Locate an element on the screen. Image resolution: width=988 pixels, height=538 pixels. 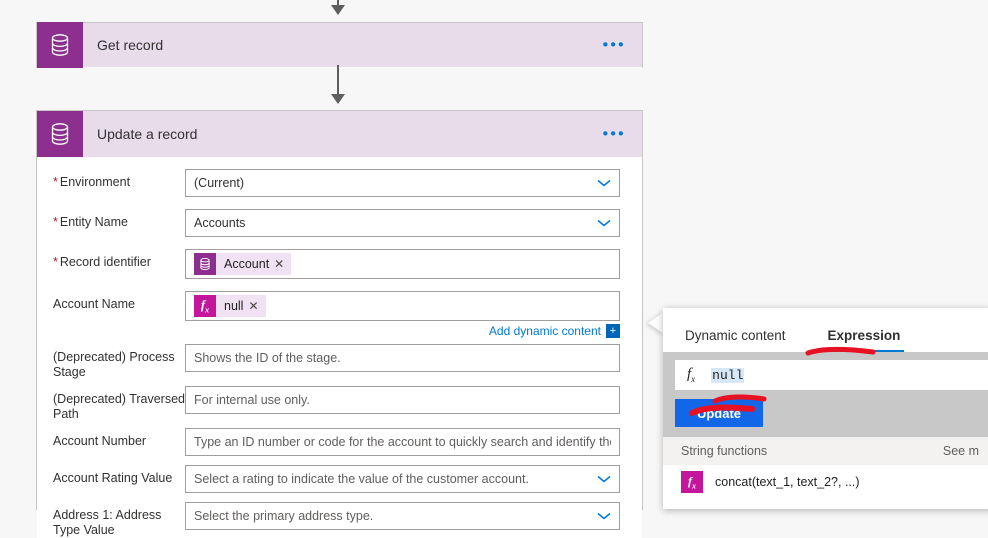
form-row-environment: * Environment (Current) is located at coordinates (339, 183).